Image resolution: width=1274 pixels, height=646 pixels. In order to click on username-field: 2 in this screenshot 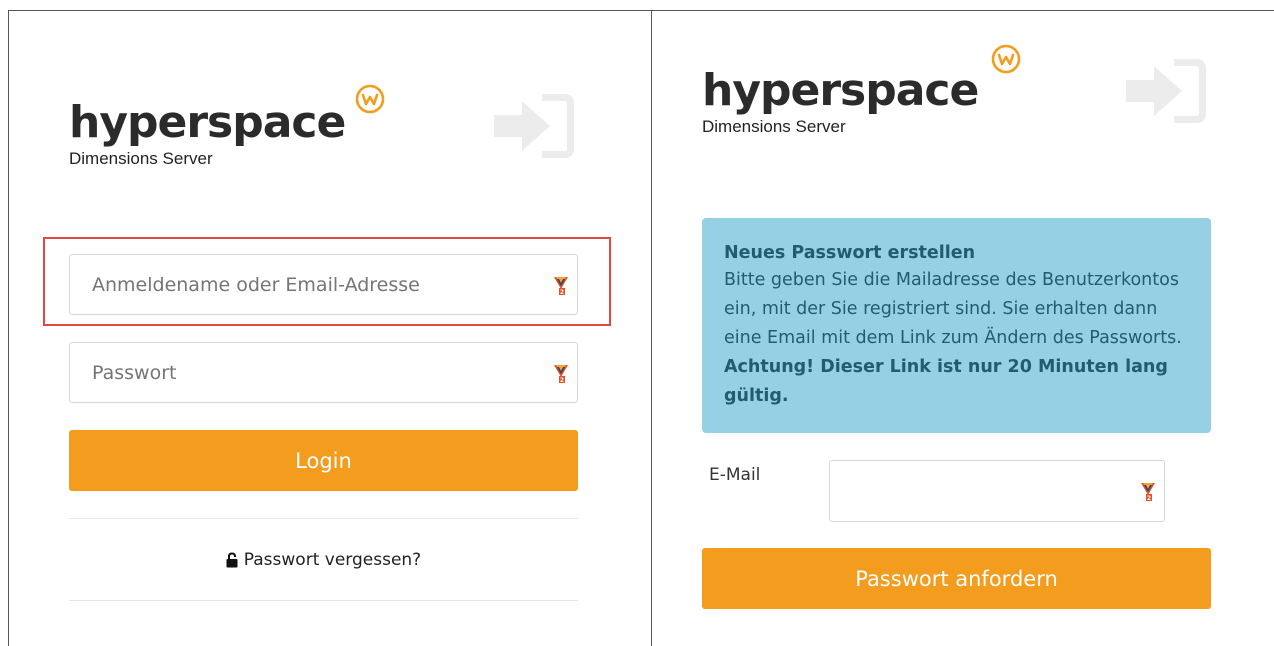, I will do `click(323, 284)`.